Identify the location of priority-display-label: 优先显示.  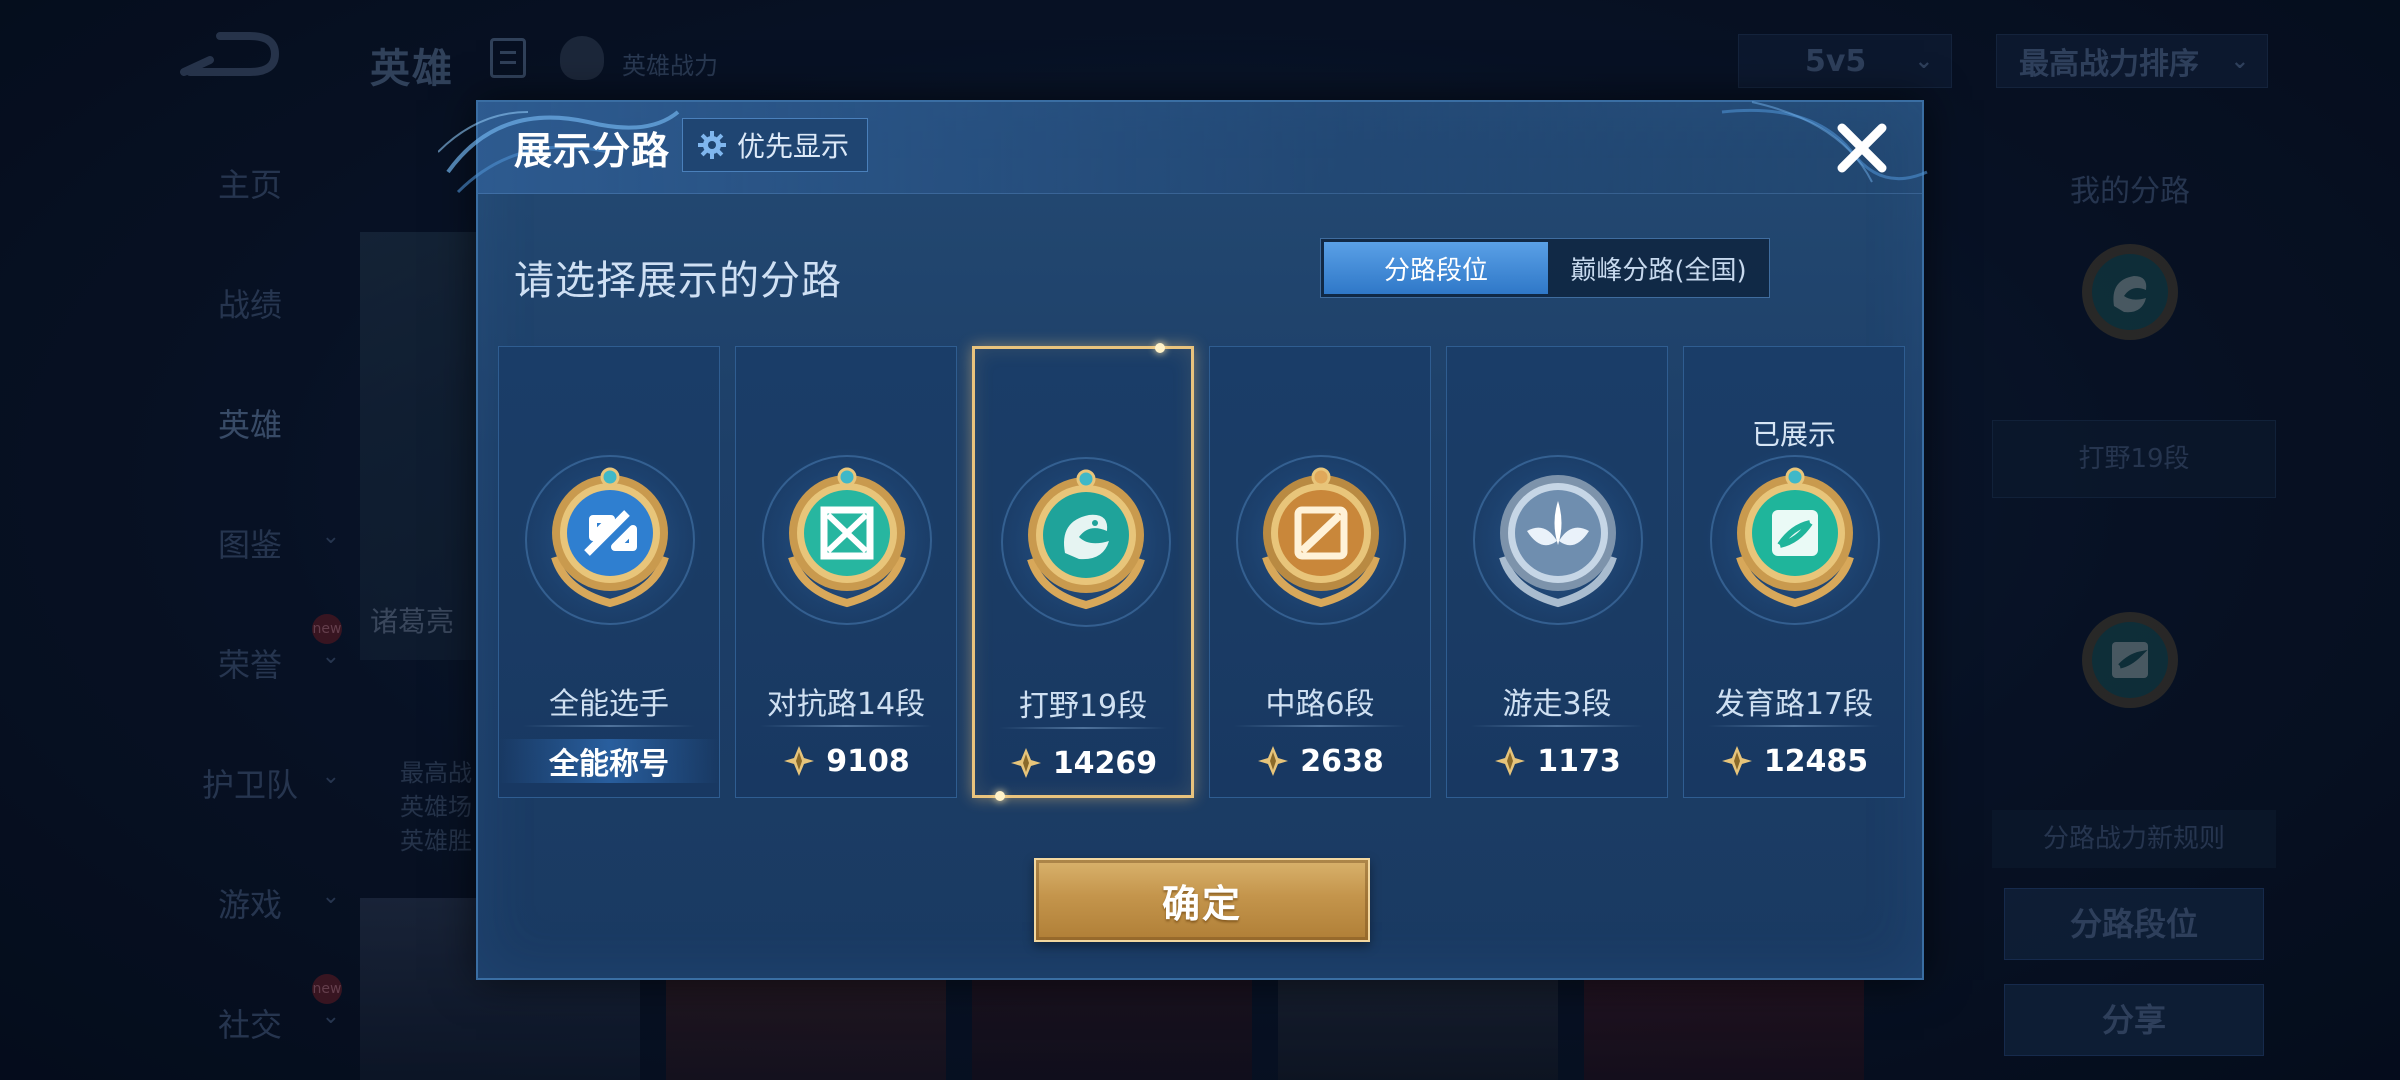
(793, 146).